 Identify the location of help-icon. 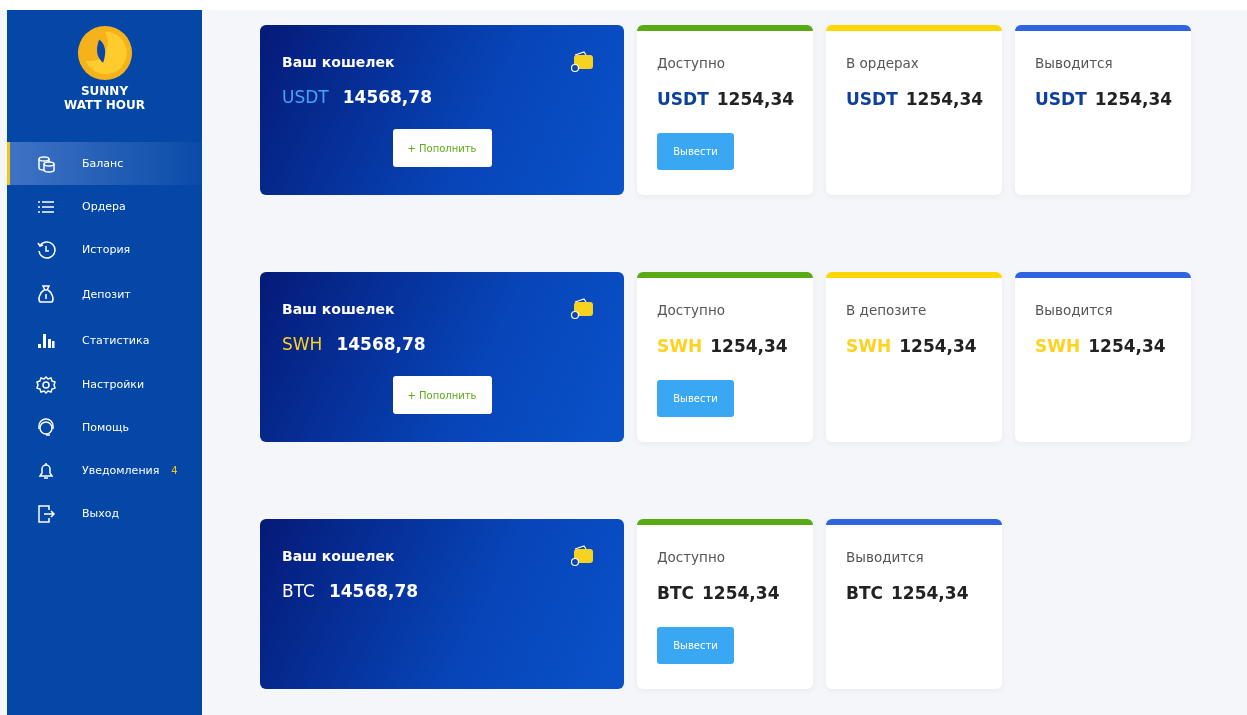
(46, 427).